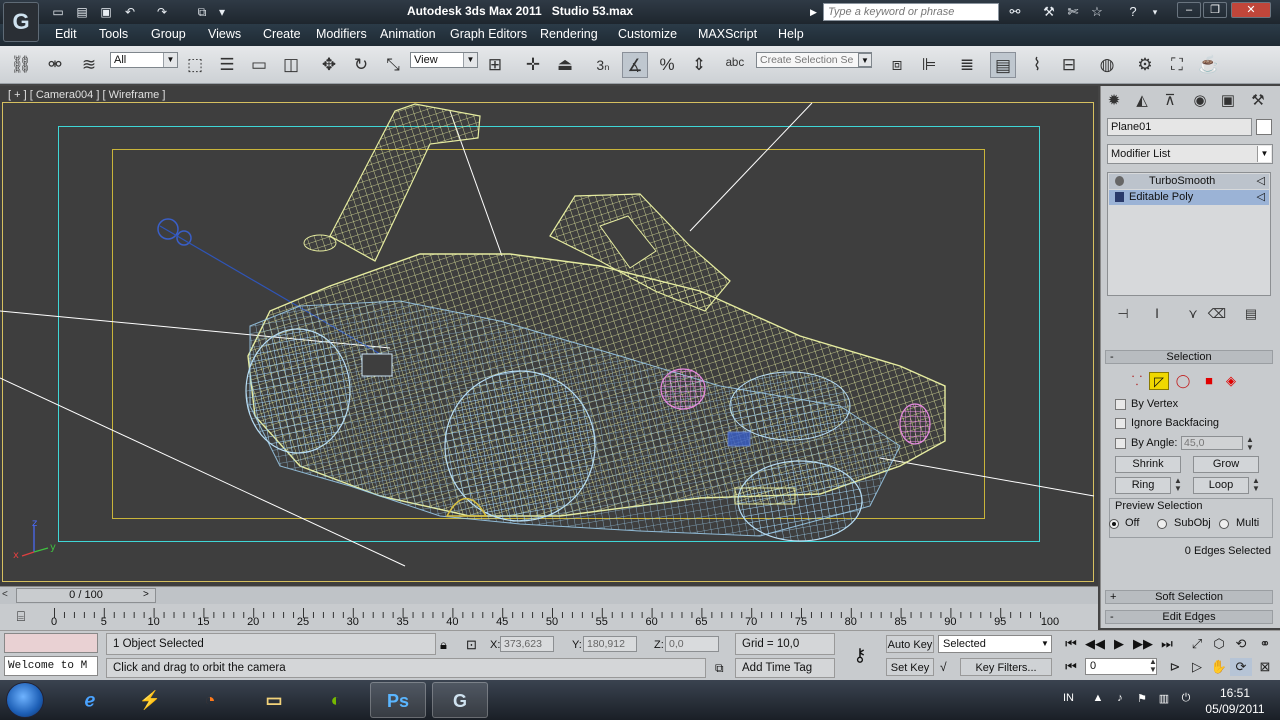 This screenshot has width=1280, height=720. I want to click on time-slider-thumb: 0 / 100, so click(86, 595).